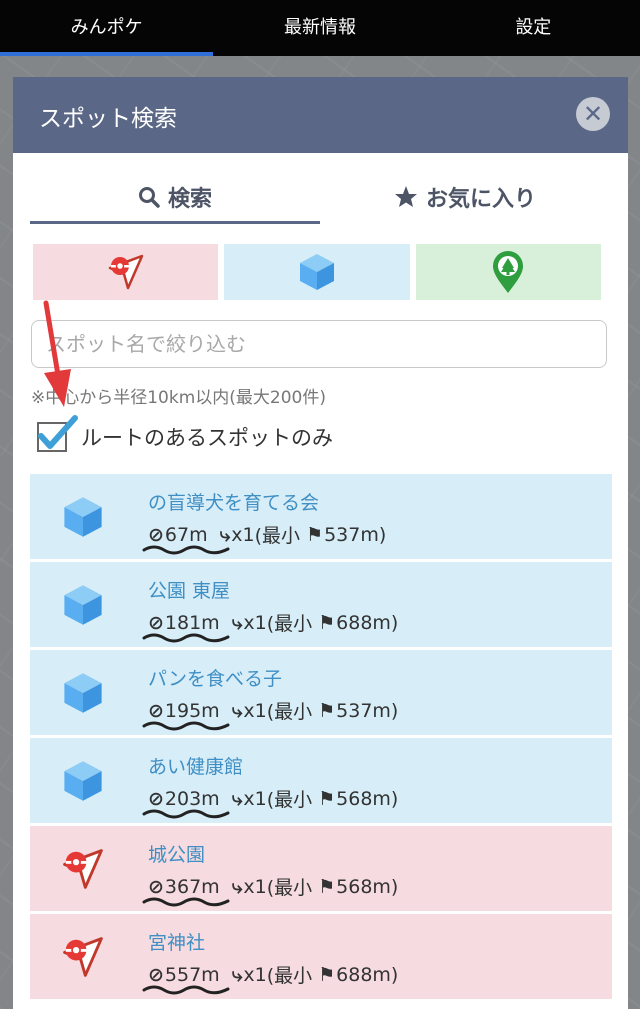  Describe the element at coordinates (533, 28) in the screenshot. I see `nav-tab-settings: 設定` at that location.